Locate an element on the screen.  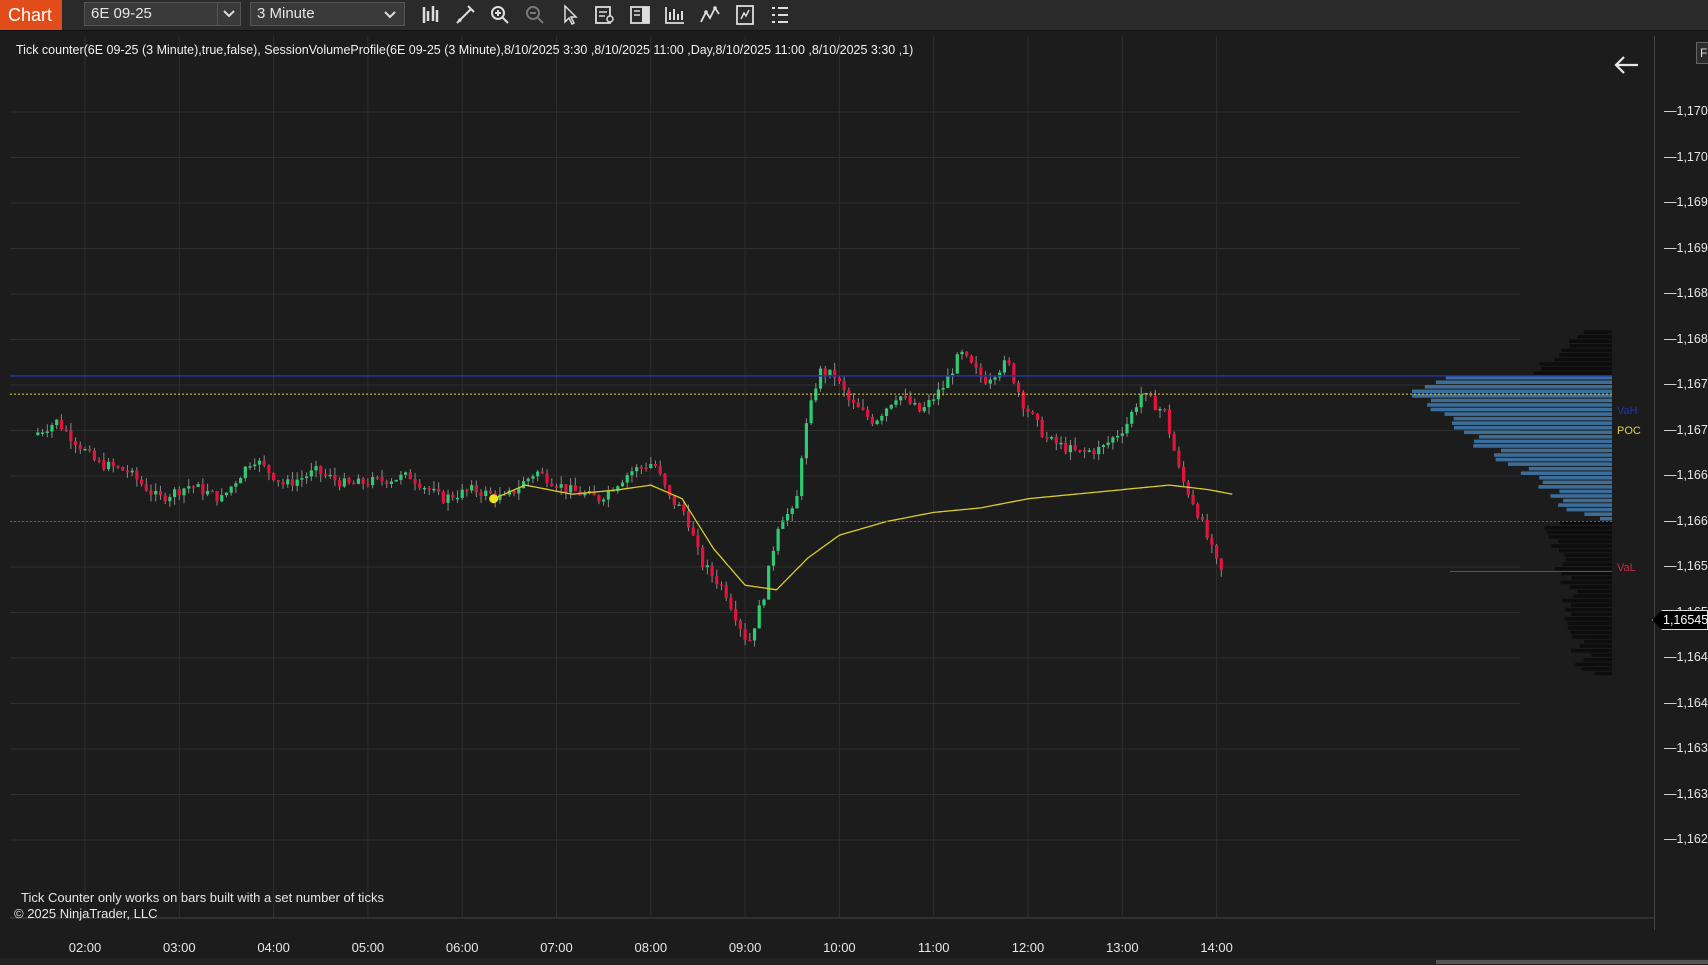
zoom-in-icon is located at coordinates (500, 15).